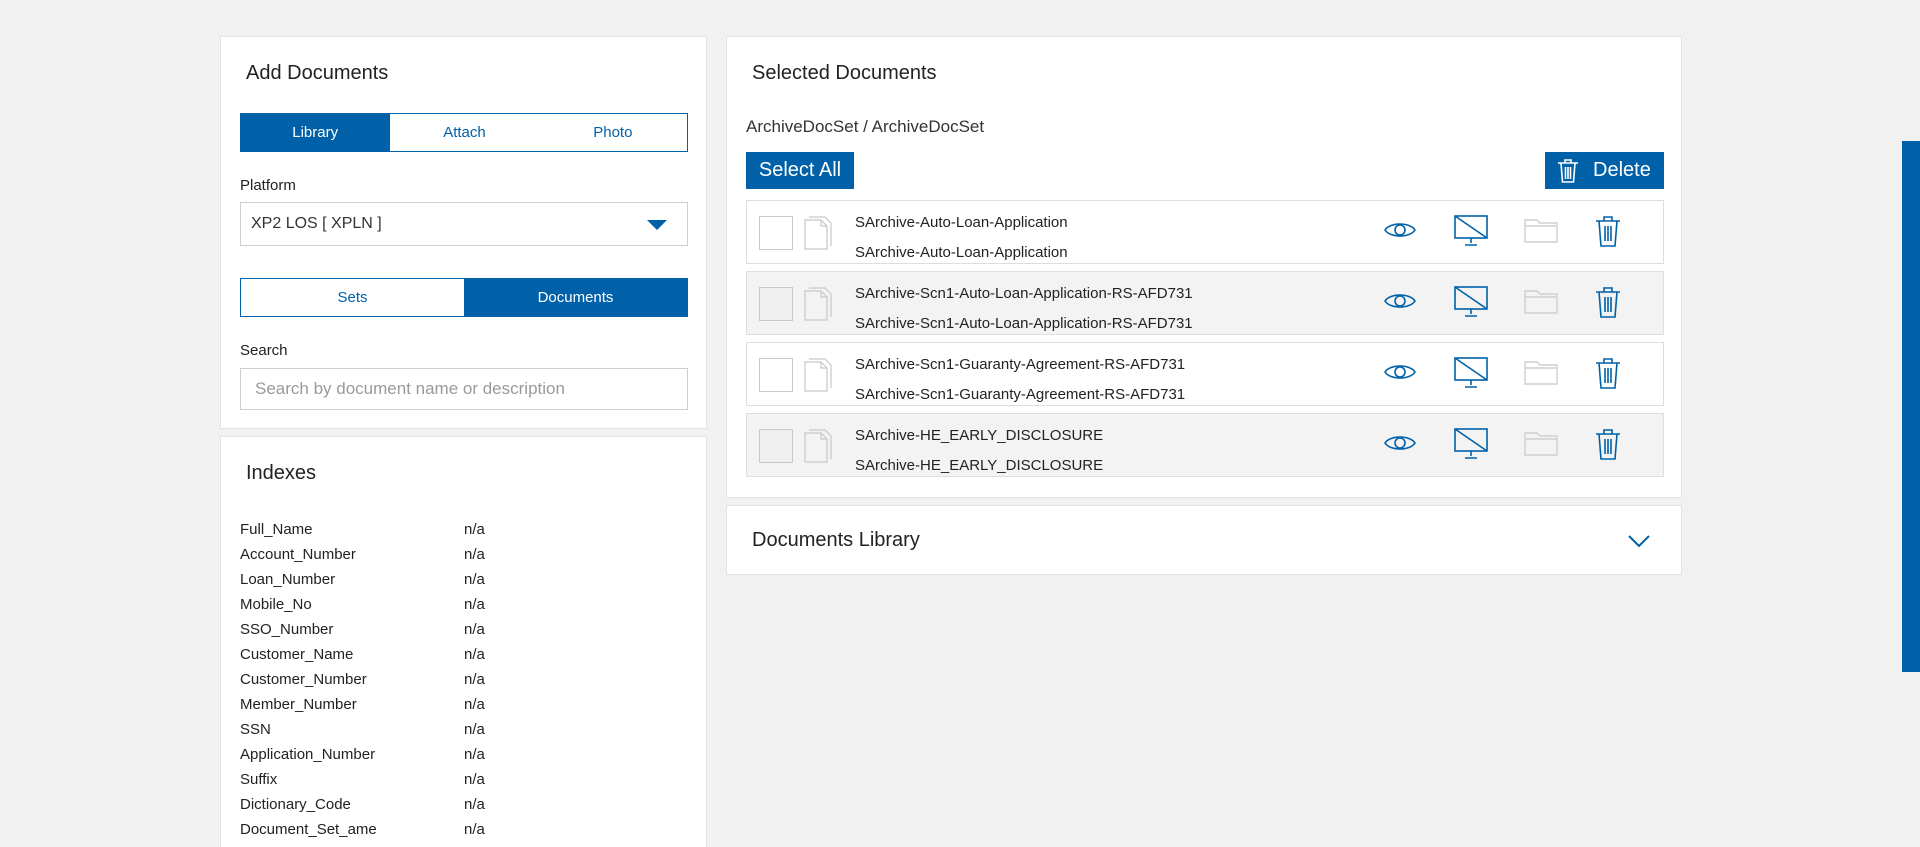 The image size is (1920, 847). What do you see at coordinates (460, 779) in the screenshot?
I see `index-row: Suffix n/a` at bounding box center [460, 779].